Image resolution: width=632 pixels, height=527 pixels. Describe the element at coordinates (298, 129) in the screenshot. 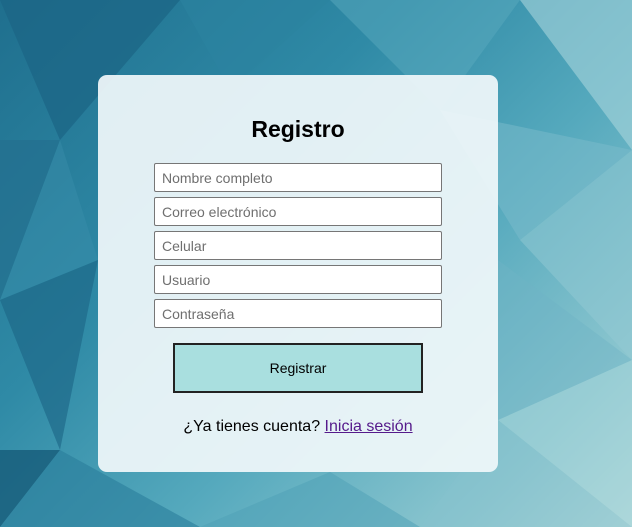

I see `form-title: Registro` at that location.